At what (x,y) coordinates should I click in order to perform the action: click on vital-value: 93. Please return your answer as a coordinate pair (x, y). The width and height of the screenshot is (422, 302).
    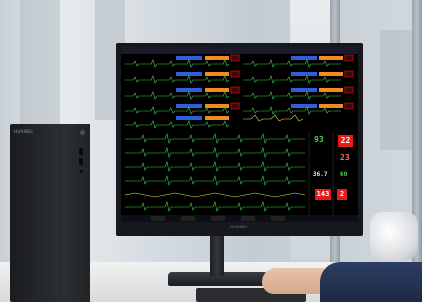
    Looking at the image, I should click on (319, 139).